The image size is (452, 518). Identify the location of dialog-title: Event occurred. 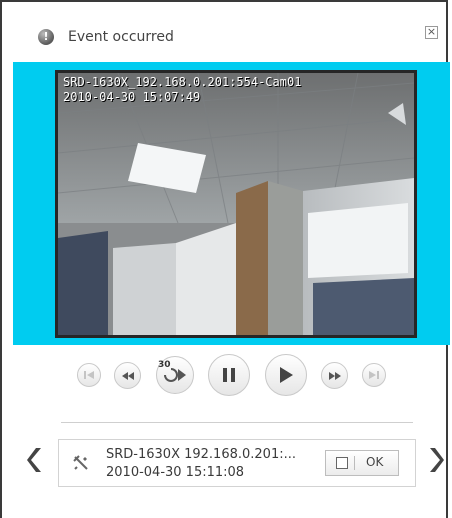
(121, 37).